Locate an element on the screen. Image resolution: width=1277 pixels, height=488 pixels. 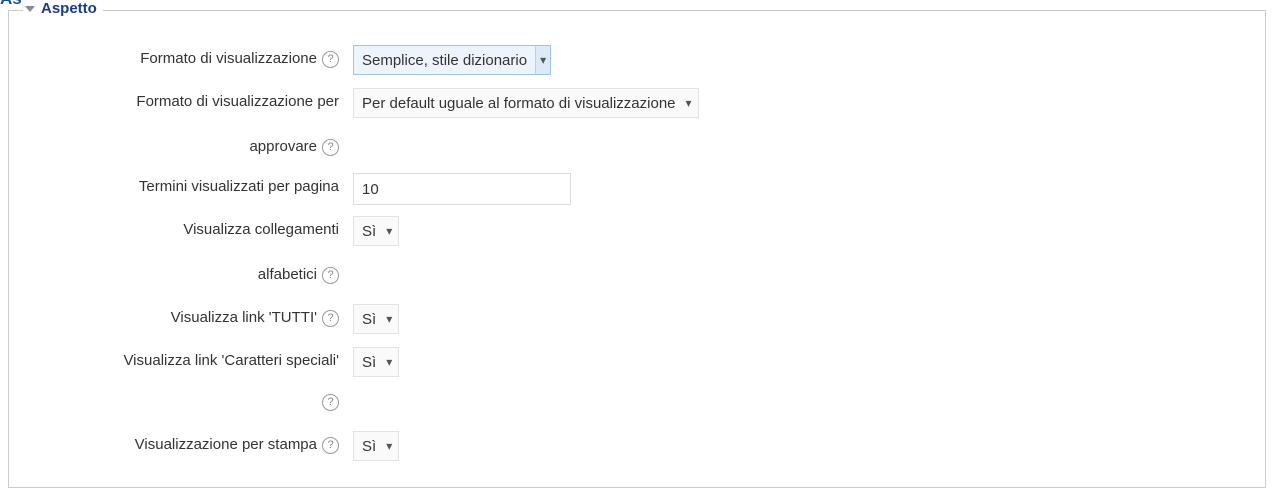
display-format-select: Semplice, stile dizionario ▾ is located at coordinates (452, 60).